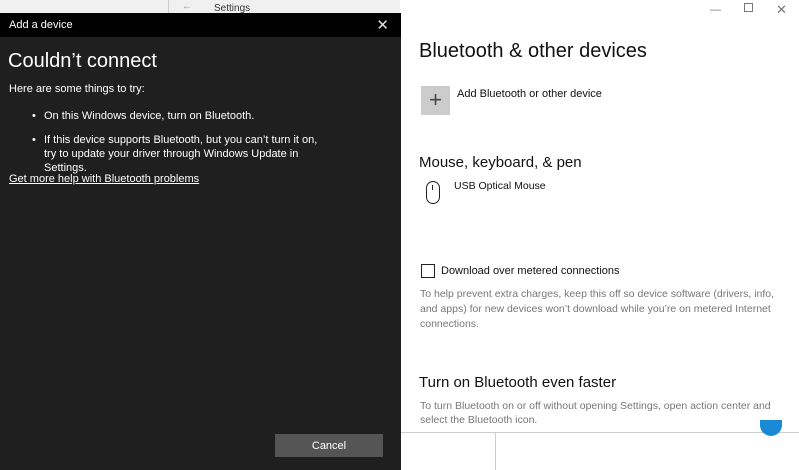 This screenshot has width=799, height=470. What do you see at coordinates (187, 6) in the screenshot?
I see `back-arrow-icon: ←` at bounding box center [187, 6].